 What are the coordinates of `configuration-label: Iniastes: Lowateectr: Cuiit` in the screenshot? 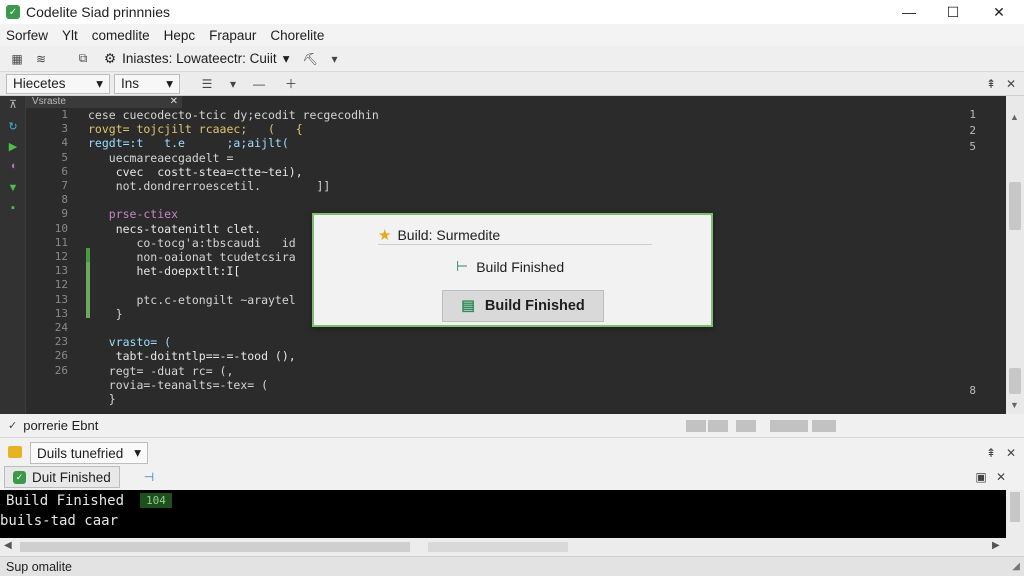 It's located at (199, 58).